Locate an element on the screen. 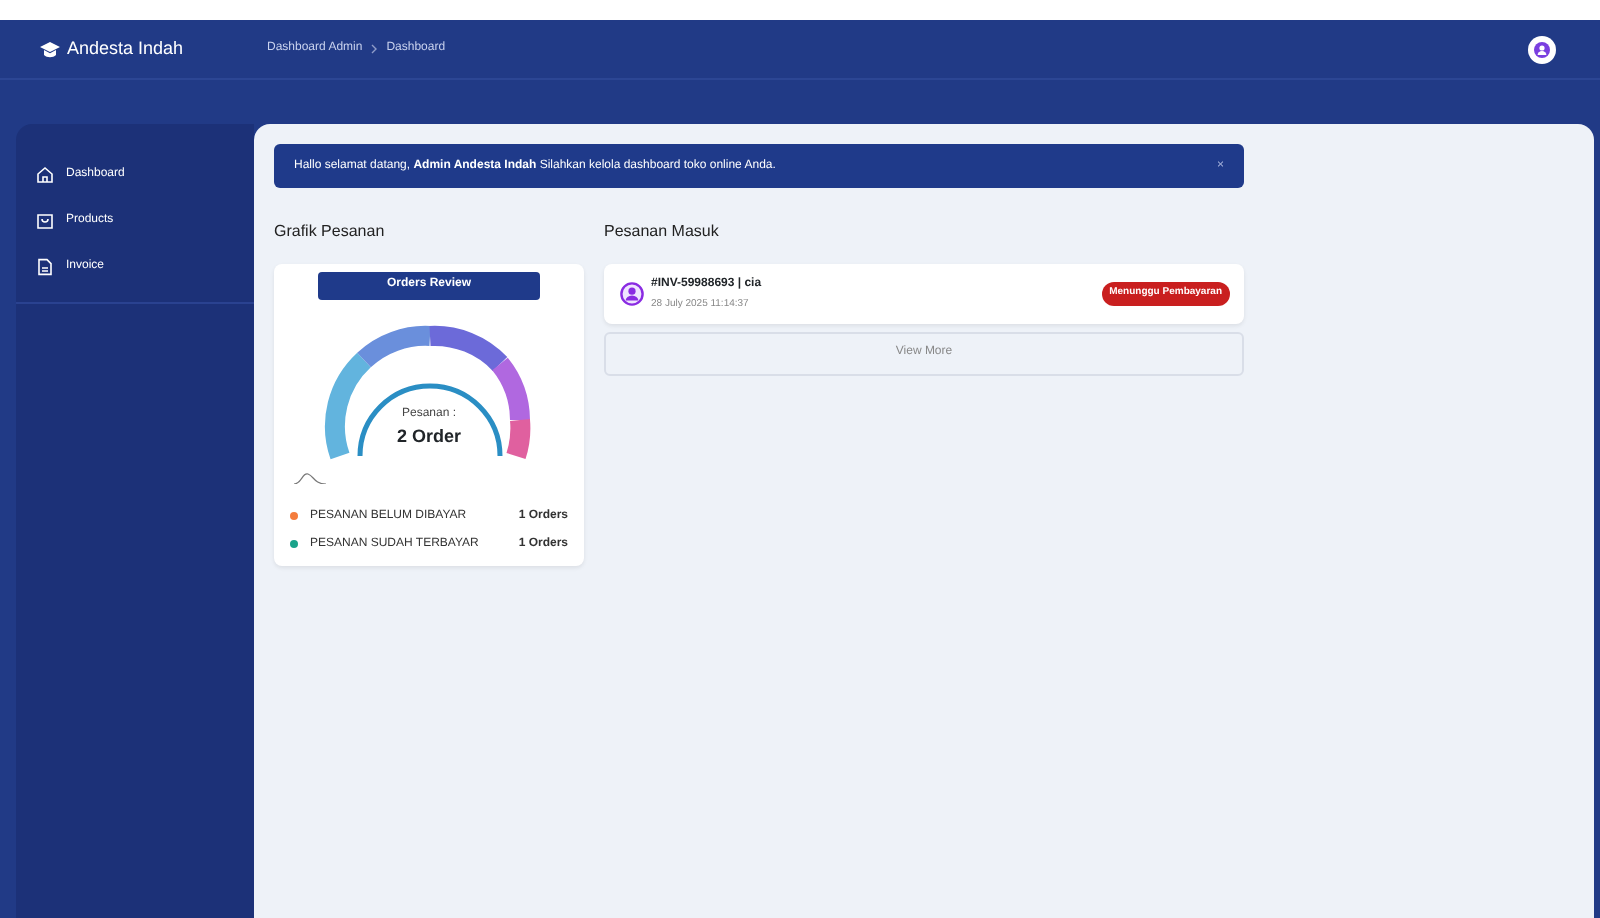 The width and height of the screenshot is (1600, 918). section-title: Grafik Pesanan is located at coordinates (330, 232).